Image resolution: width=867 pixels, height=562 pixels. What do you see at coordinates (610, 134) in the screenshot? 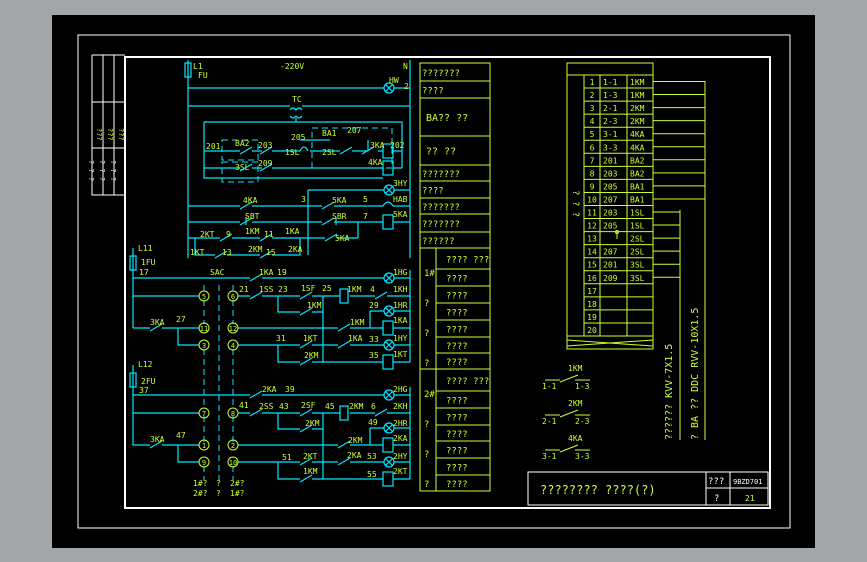
I see `terminal-wire: 3-1` at bounding box center [610, 134].